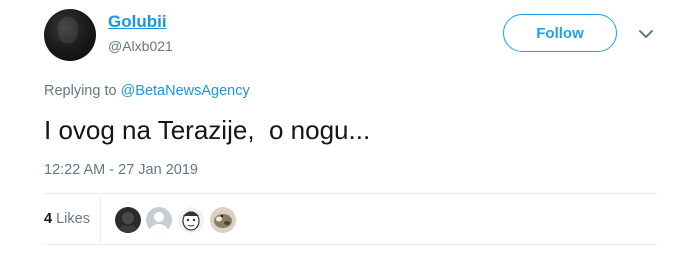  Describe the element at coordinates (646, 34) in the screenshot. I see `chevron-down-icon` at that location.